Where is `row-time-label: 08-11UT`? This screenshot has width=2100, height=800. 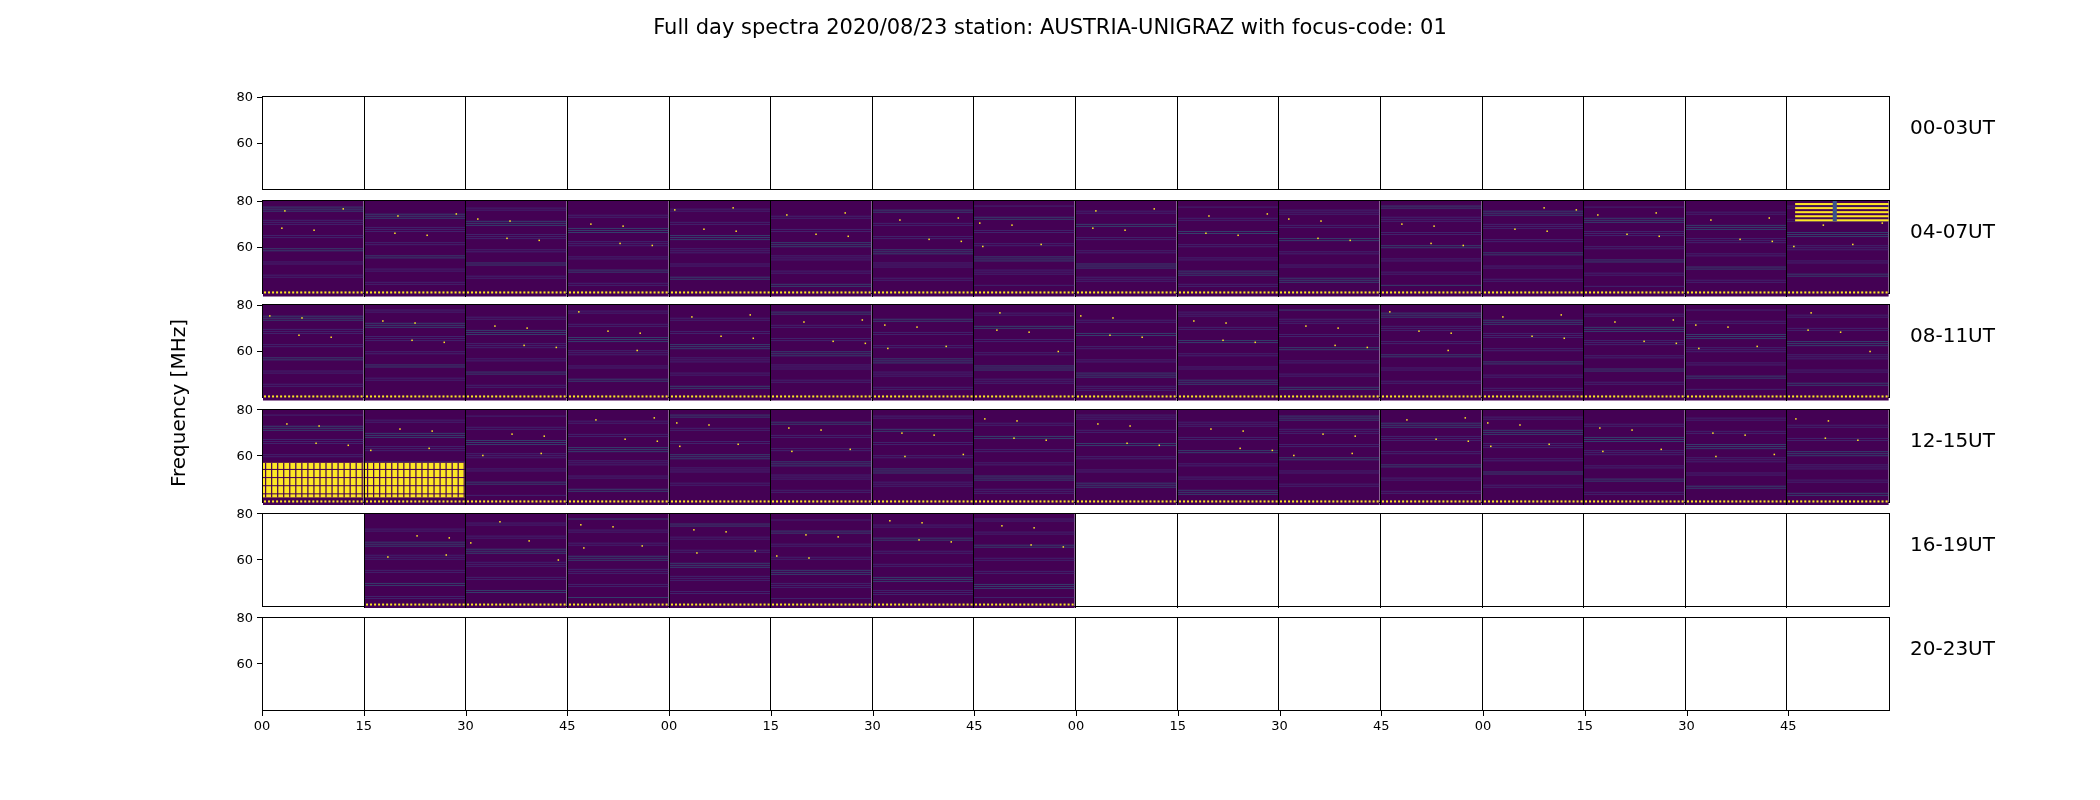
row-time-label: 08-11UT is located at coordinates (1952, 335).